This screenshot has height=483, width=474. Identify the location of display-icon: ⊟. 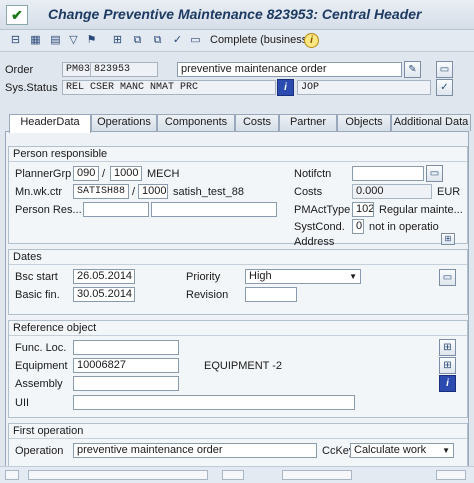
(15, 40).